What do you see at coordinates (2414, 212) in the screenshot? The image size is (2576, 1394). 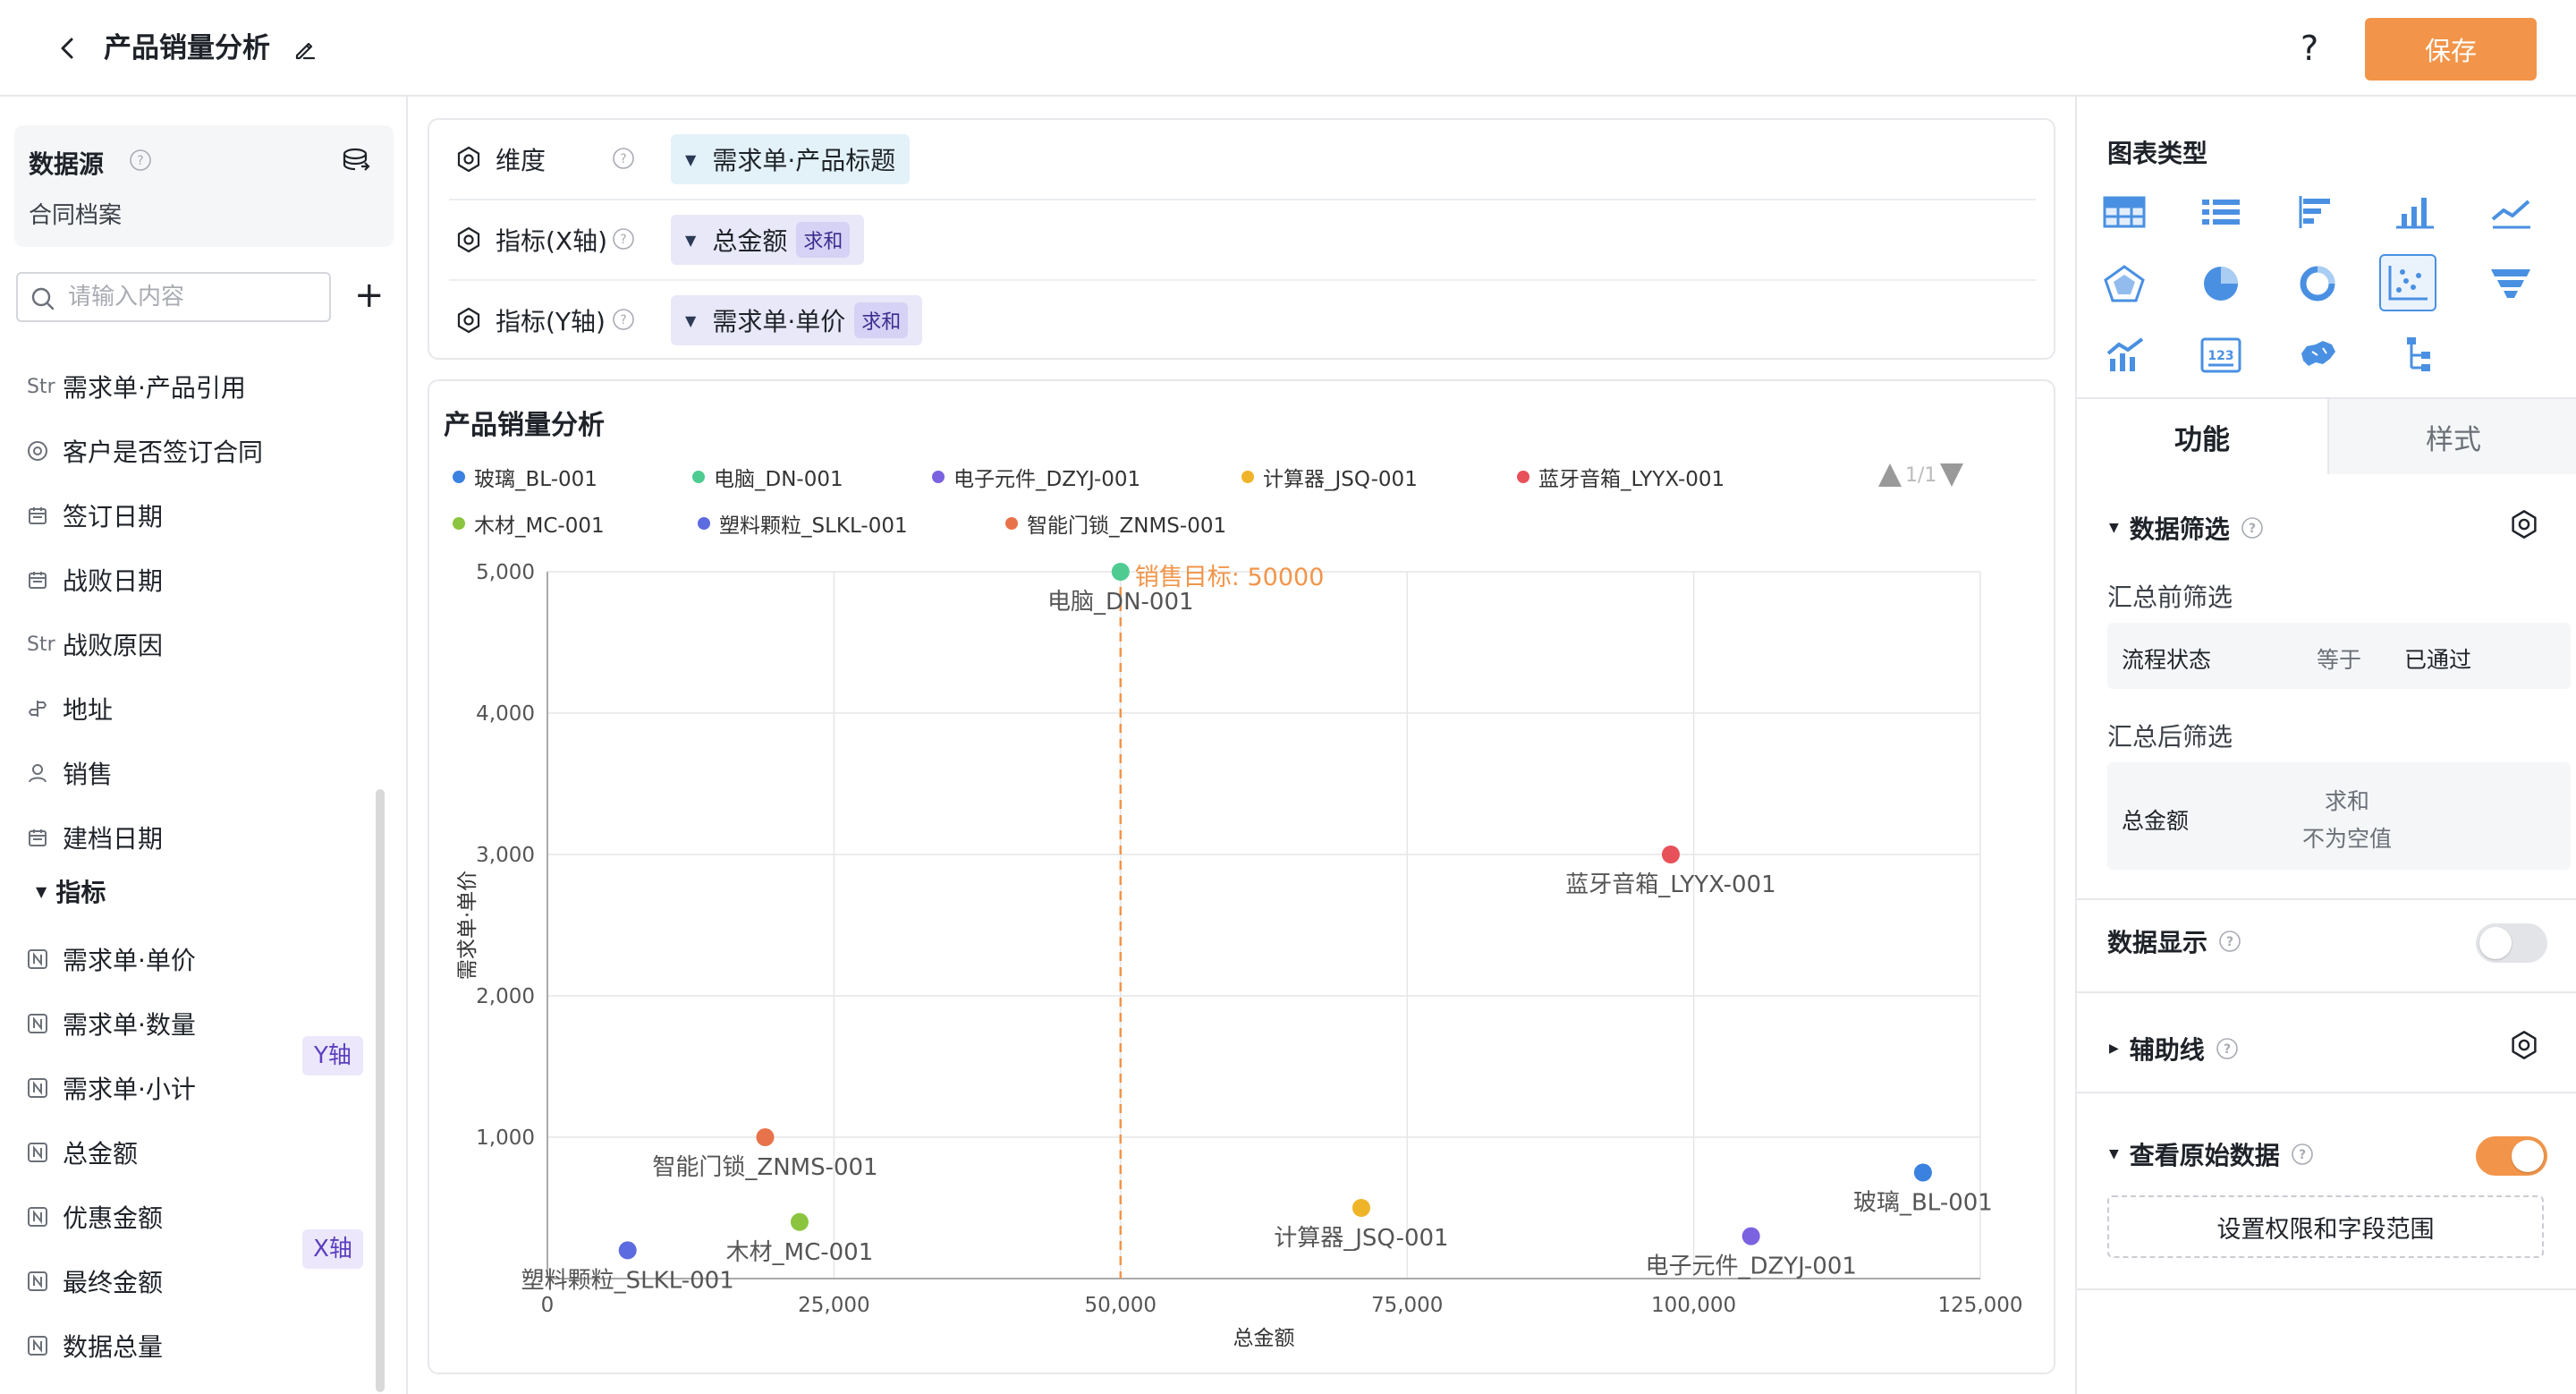 I see `bar-icon` at bounding box center [2414, 212].